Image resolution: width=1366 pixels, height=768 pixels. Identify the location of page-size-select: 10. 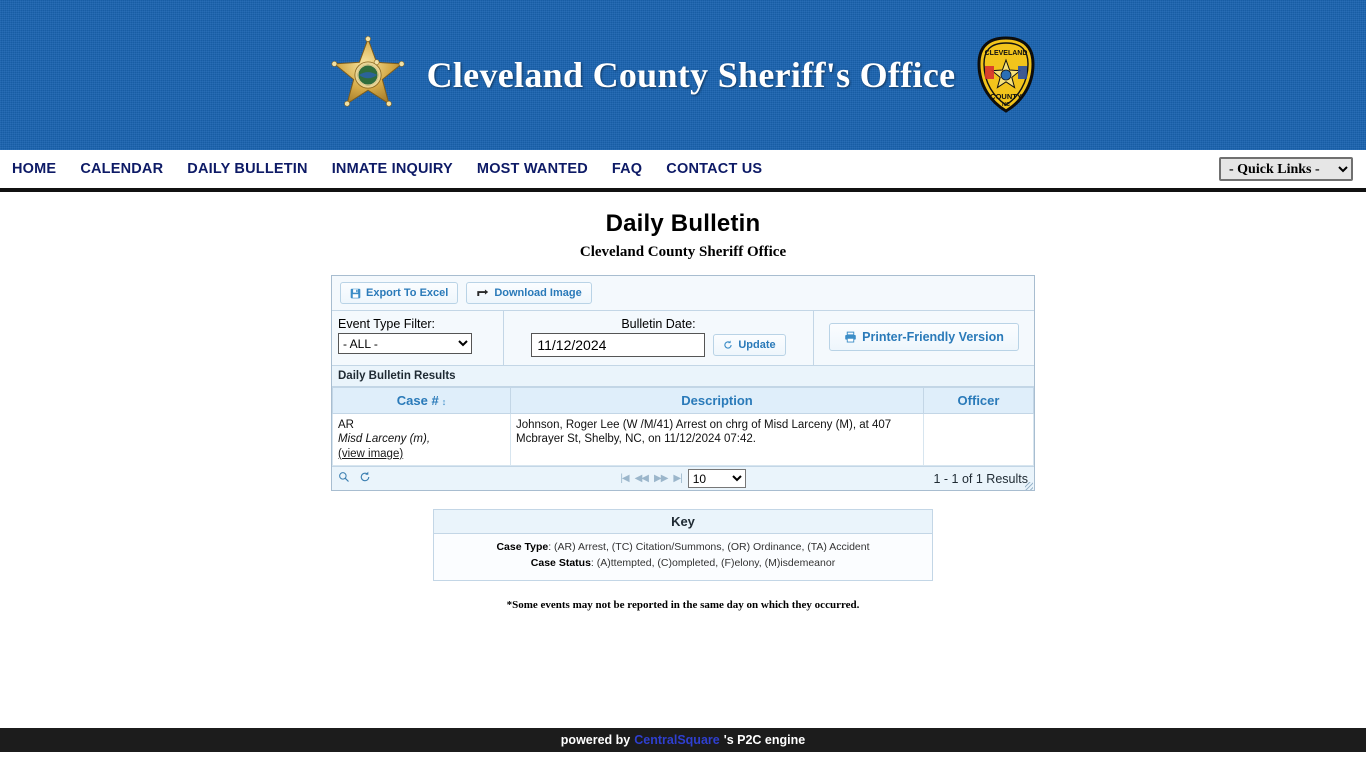
(716, 479).